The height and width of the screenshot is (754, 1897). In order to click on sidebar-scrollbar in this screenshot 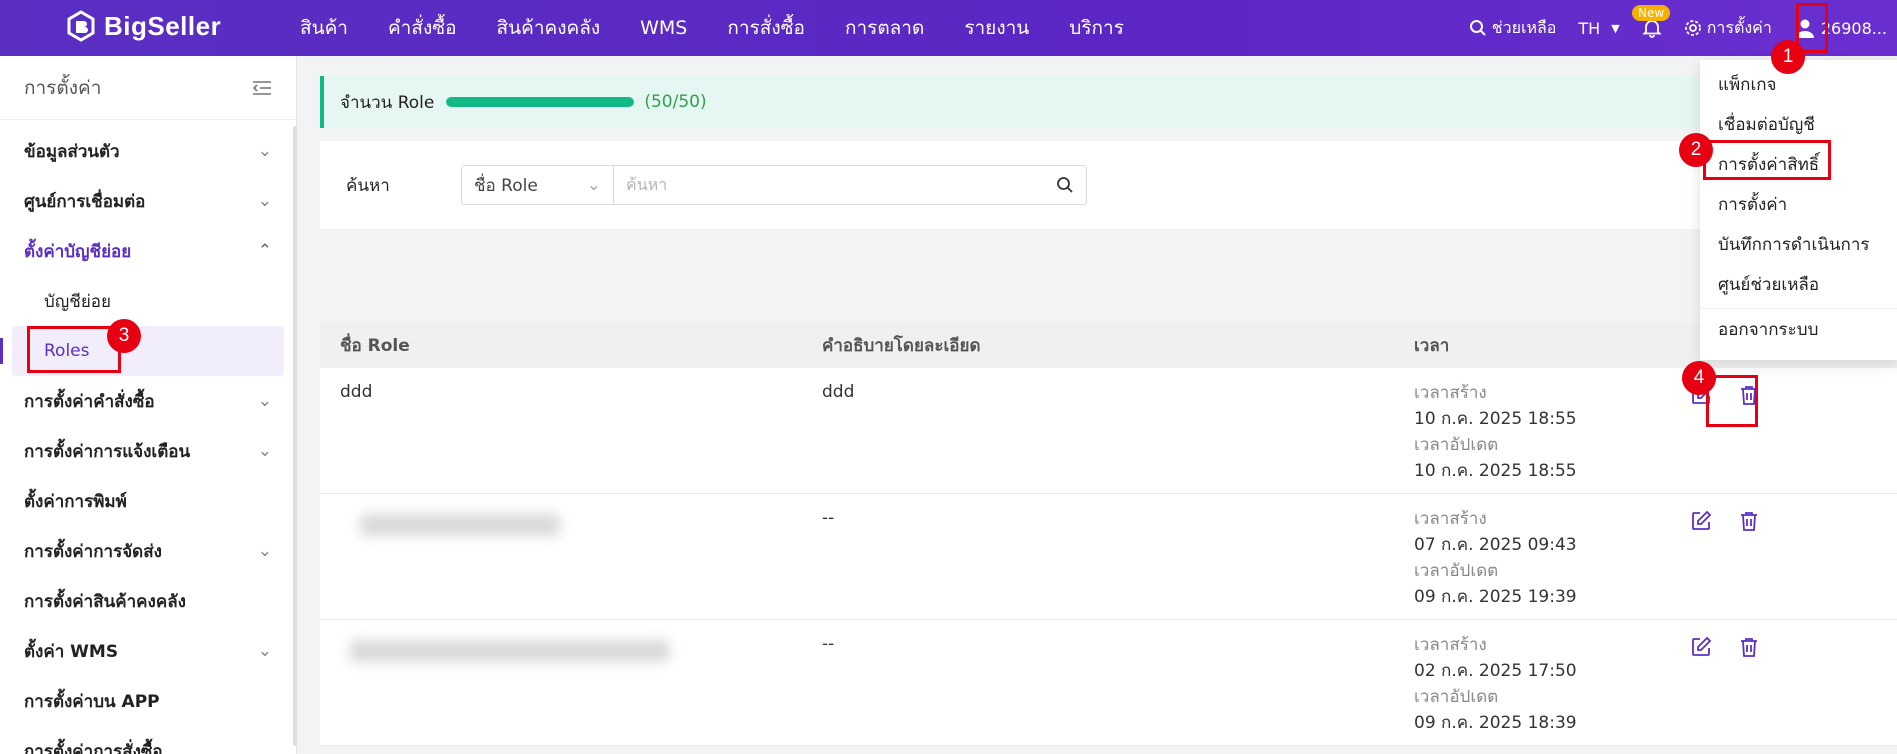, I will do `click(295, 436)`.